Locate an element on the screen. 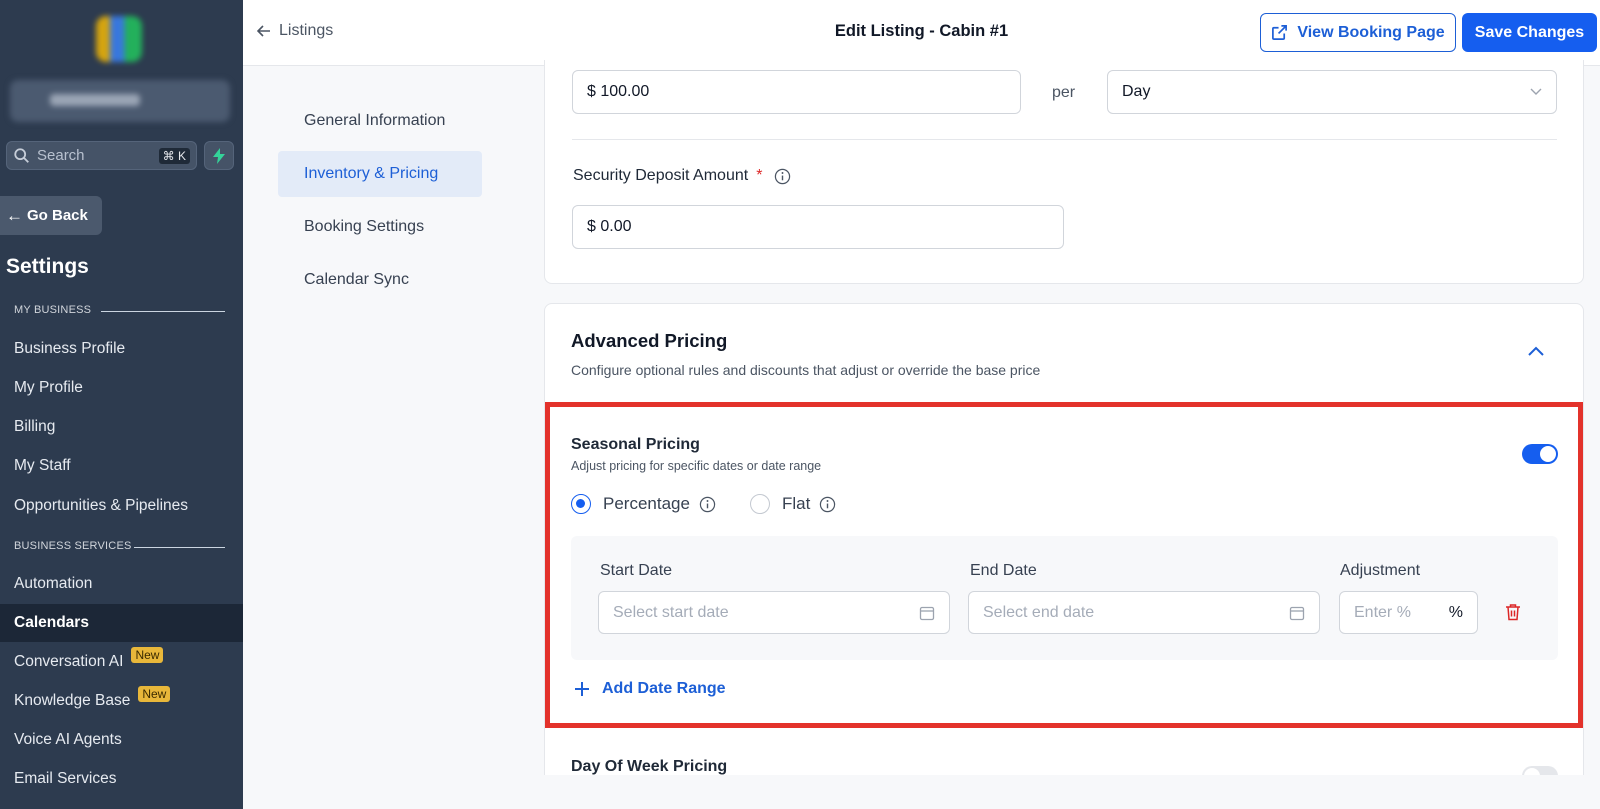 This screenshot has width=1600, height=809. radio-percentage: Percentage is located at coordinates (643, 504).